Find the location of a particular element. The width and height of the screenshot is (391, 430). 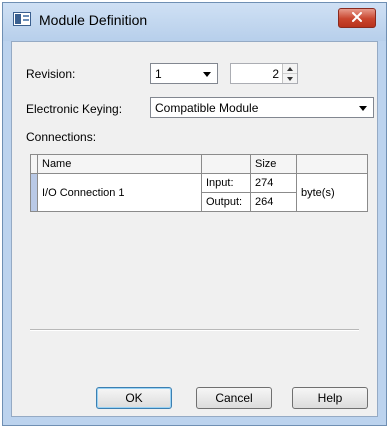

dialog-icon is located at coordinates (22, 19).